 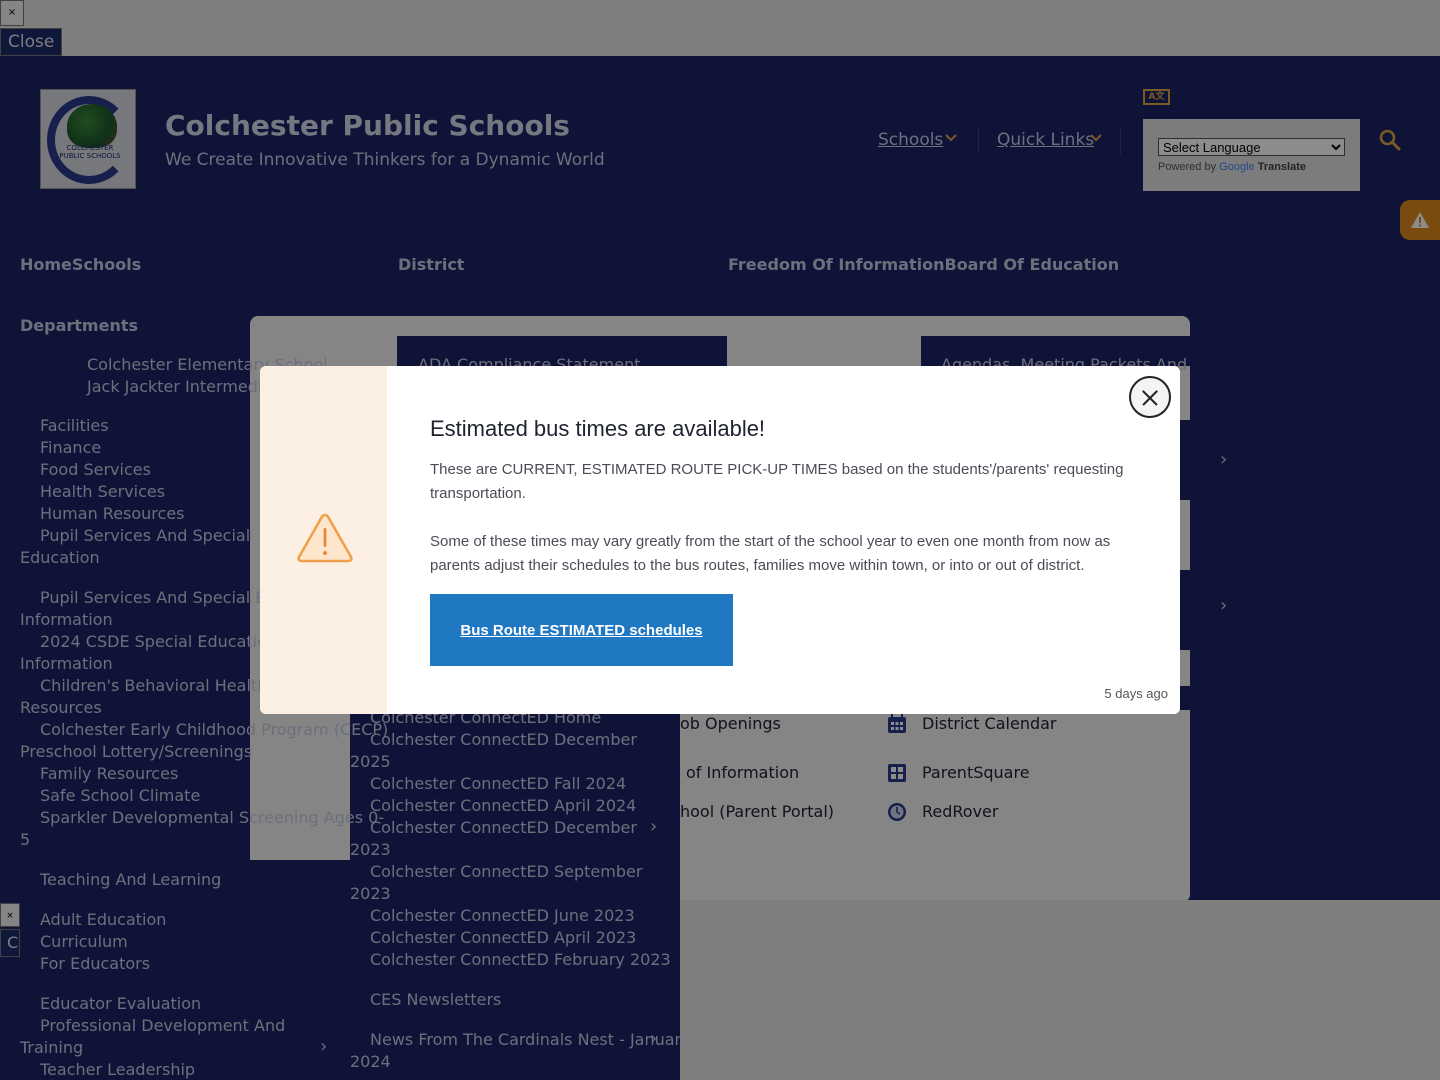 I want to click on modal-icon-panel, so click(x=323, y=540).